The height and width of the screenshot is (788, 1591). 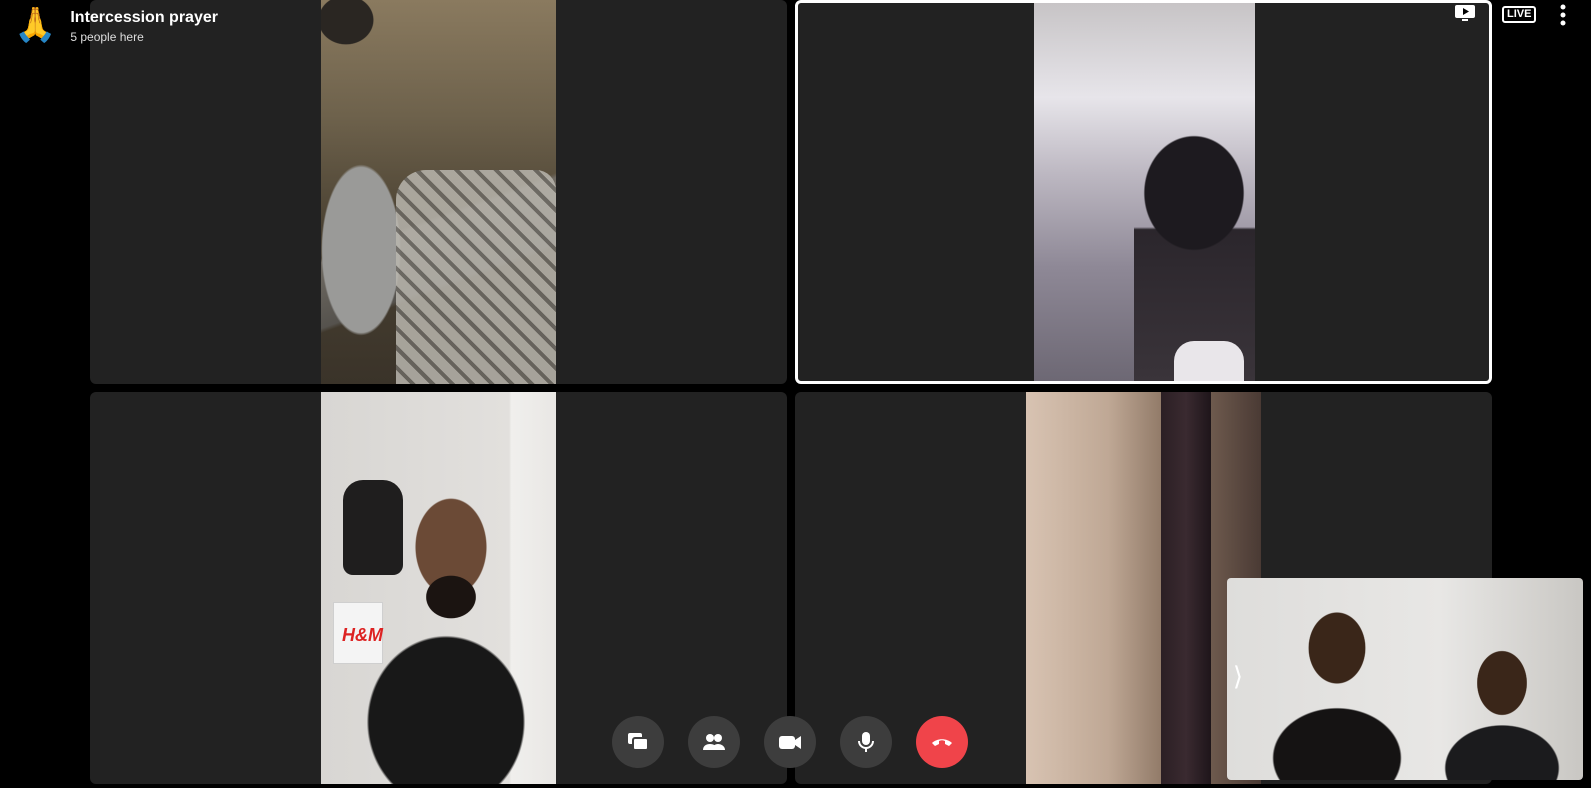 I want to click on more-vertical-icon, so click(x=1563, y=15).